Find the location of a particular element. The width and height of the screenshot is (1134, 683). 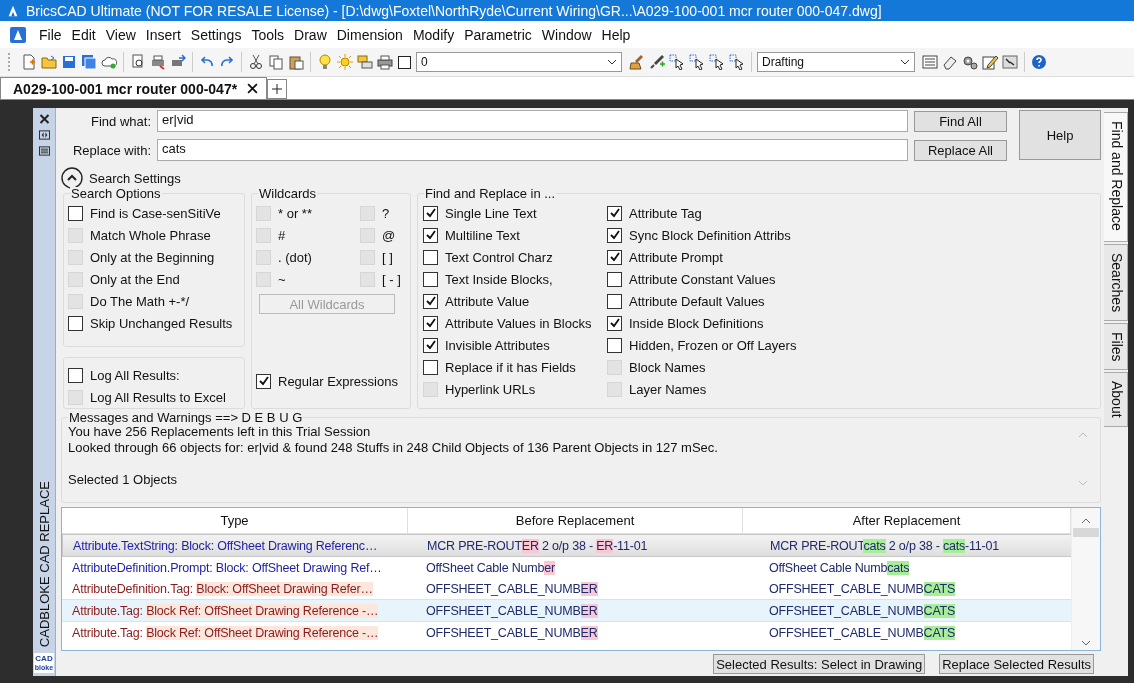

action-button: Replace Selected Results is located at coordinates (1016, 664).